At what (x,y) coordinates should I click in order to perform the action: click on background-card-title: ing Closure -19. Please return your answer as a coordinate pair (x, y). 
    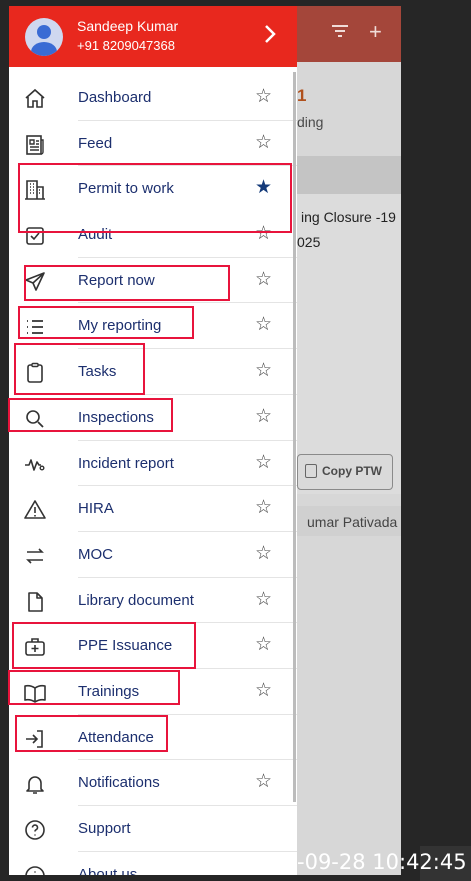
    Looking at the image, I should click on (348, 217).